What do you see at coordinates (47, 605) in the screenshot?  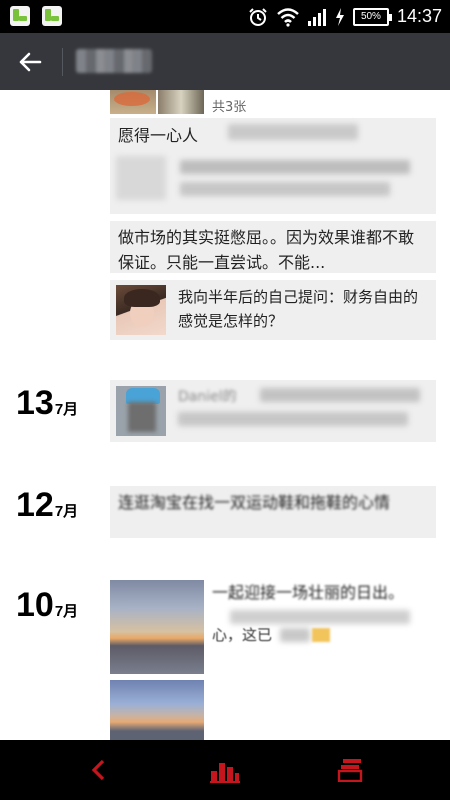 I see `date-label: 107月` at bounding box center [47, 605].